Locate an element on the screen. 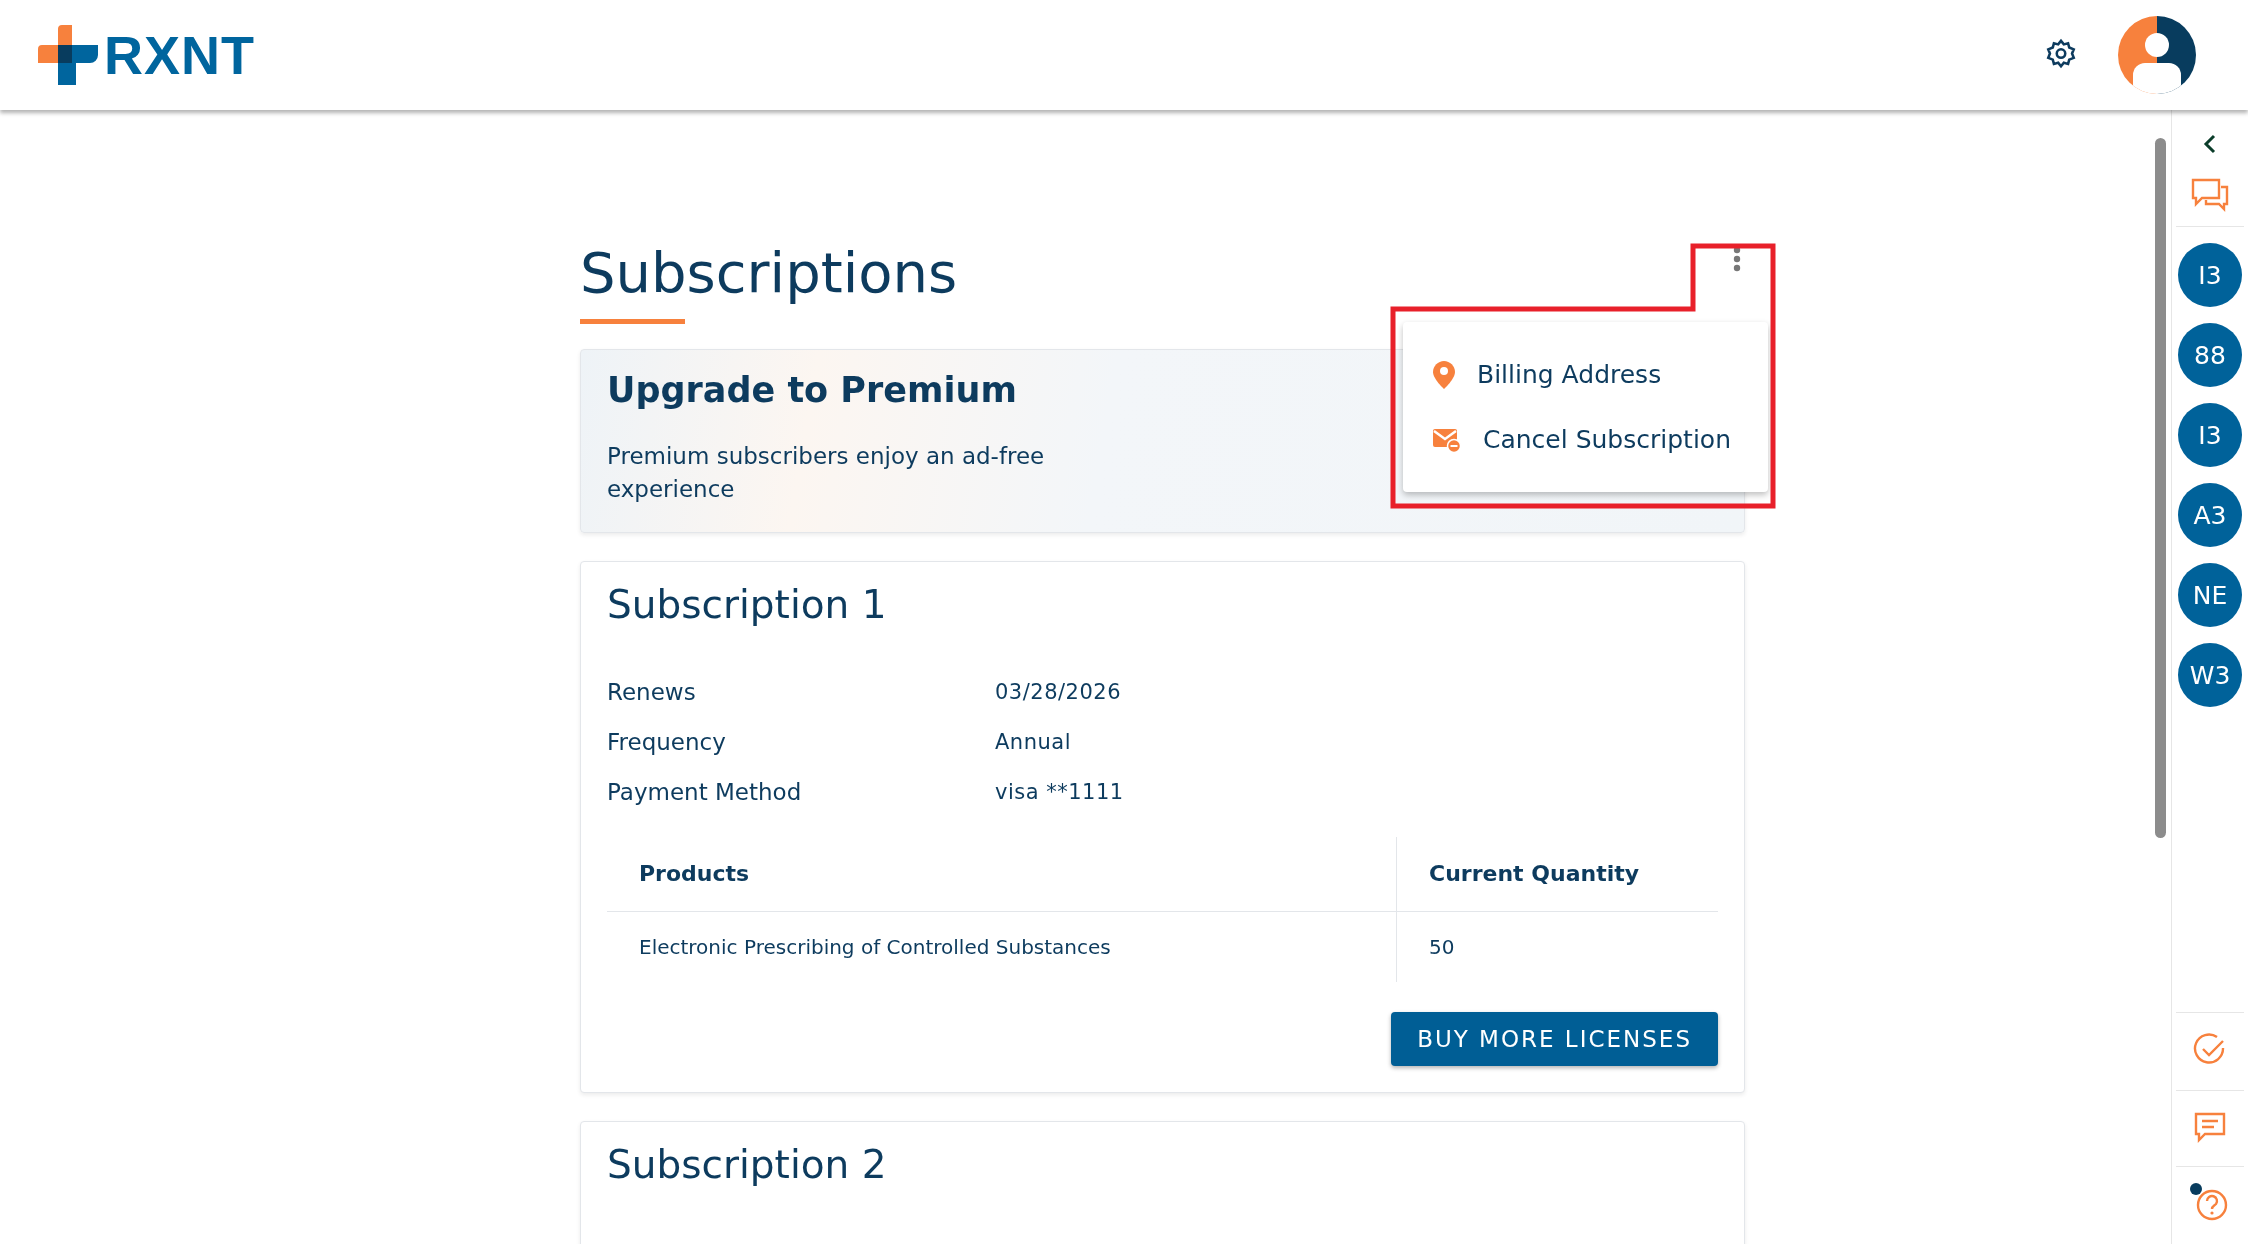 The image size is (2248, 1244). detail-label: Frequency is located at coordinates (667, 742).